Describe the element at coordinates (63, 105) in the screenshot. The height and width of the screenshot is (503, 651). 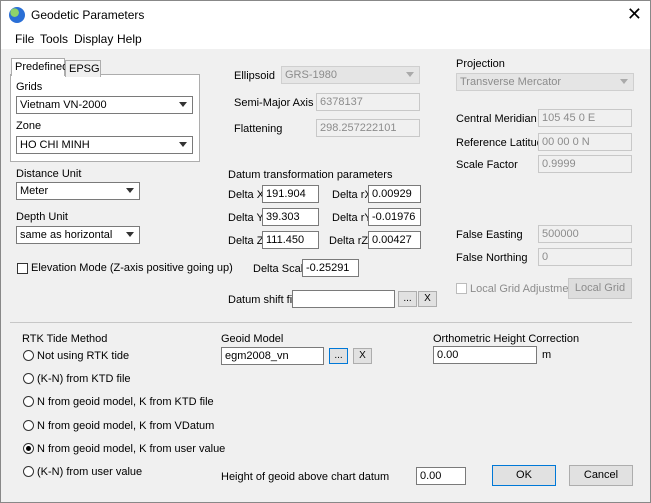
I see `grids-value: Vietnam VN-2000` at that location.